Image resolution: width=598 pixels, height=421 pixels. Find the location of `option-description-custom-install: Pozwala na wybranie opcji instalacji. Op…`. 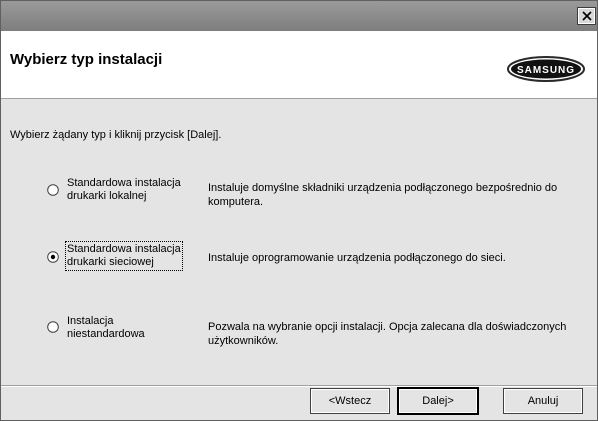

option-description-custom-install: Pozwala na wybranie opcji instalacji. Op… is located at coordinates (387, 334).